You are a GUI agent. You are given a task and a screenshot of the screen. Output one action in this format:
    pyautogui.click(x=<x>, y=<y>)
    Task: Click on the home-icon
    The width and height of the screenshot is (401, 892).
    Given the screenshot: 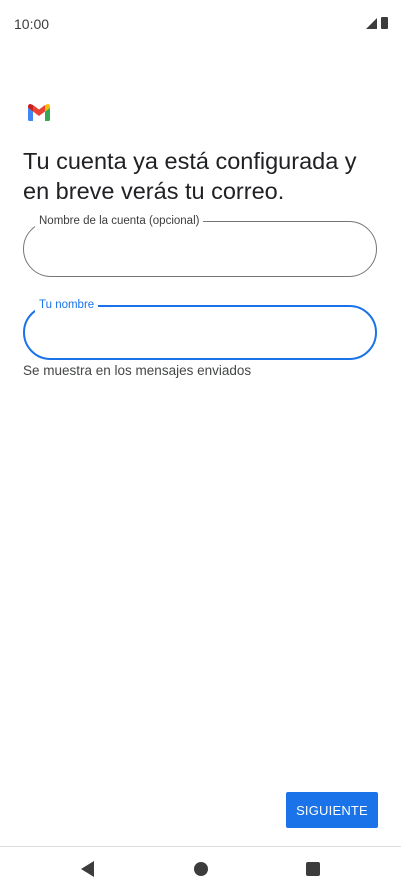 What is the action you would take?
    pyautogui.click(x=201, y=869)
    